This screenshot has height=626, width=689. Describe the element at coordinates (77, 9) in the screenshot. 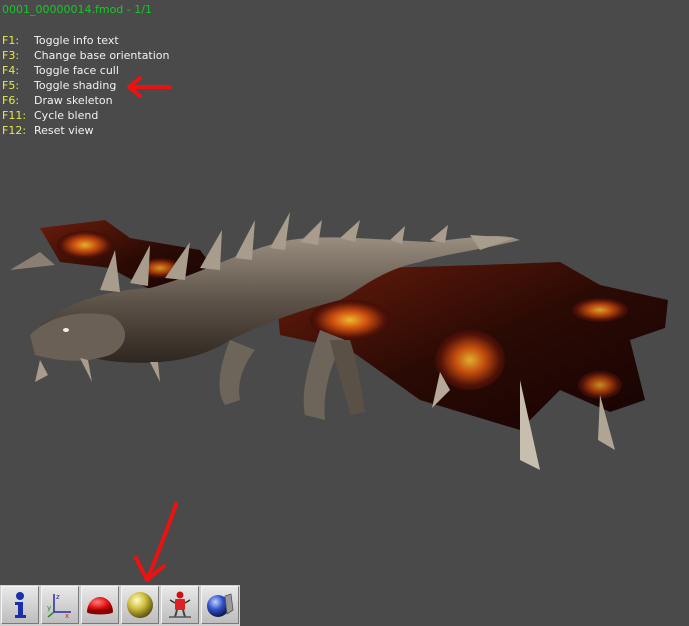

I see `file-title: 0001_00000014.fmod - 1/1` at that location.